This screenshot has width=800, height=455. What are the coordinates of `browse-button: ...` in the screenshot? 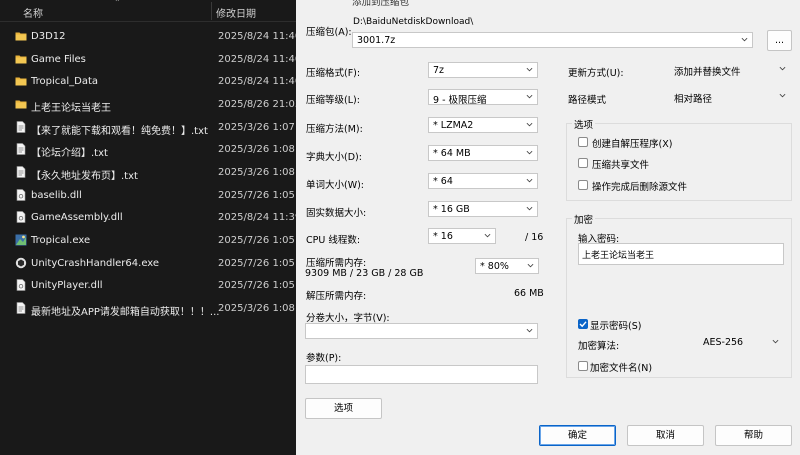 It's located at (779, 40).